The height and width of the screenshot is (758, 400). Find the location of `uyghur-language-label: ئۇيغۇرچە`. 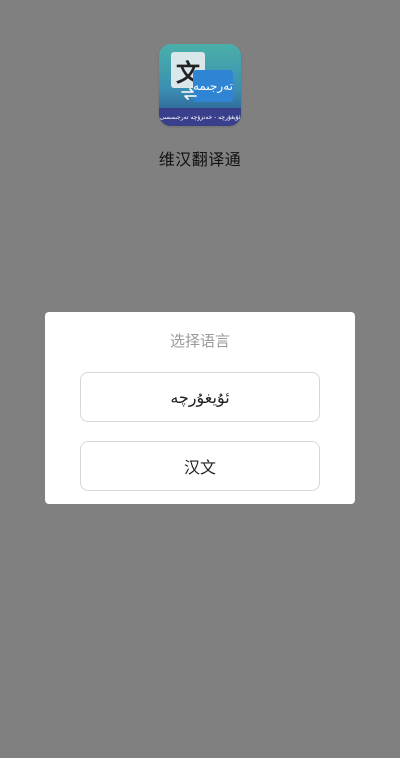

uyghur-language-label: ئۇيغۇرچە is located at coordinates (200, 397).